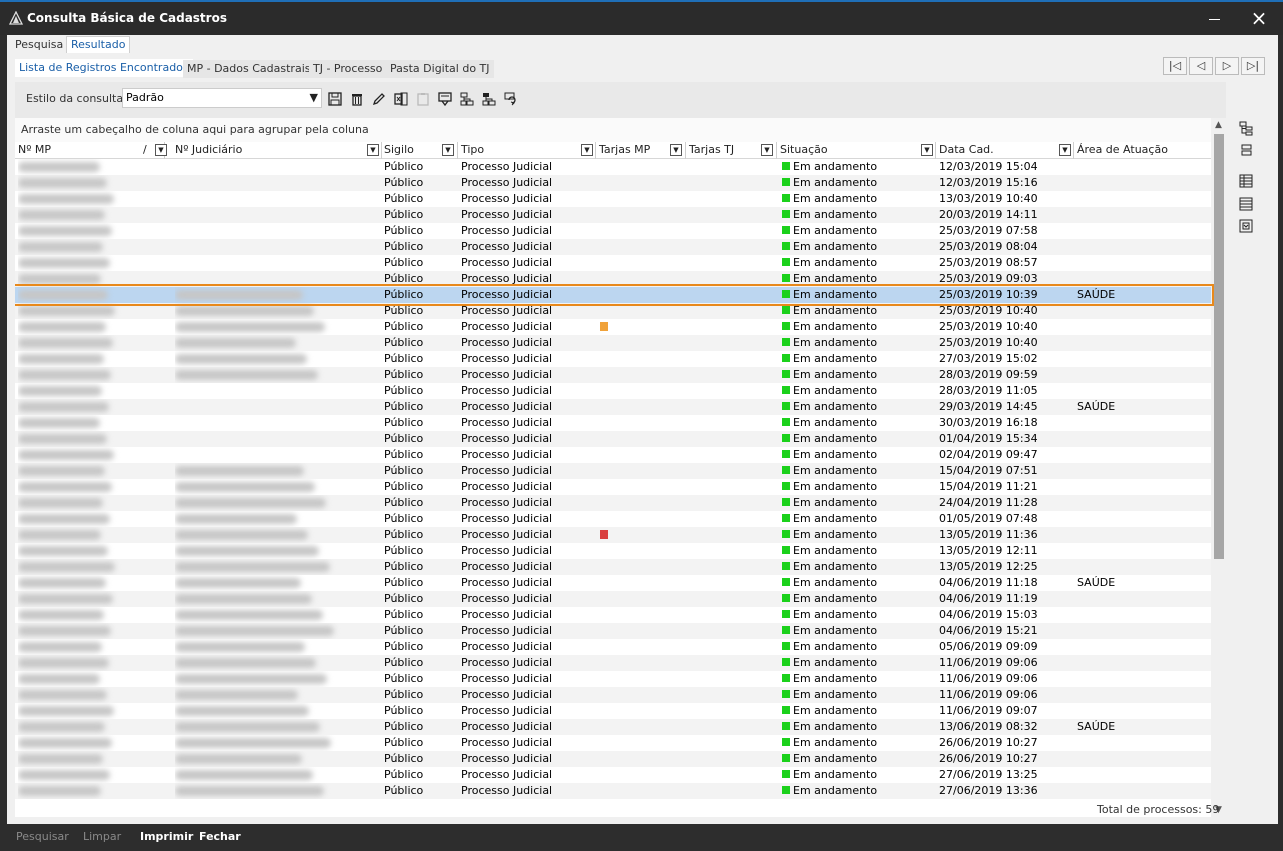  Describe the element at coordinates (1219, 346) in the screenshot. I see `scrollbar-thumb` at that location.